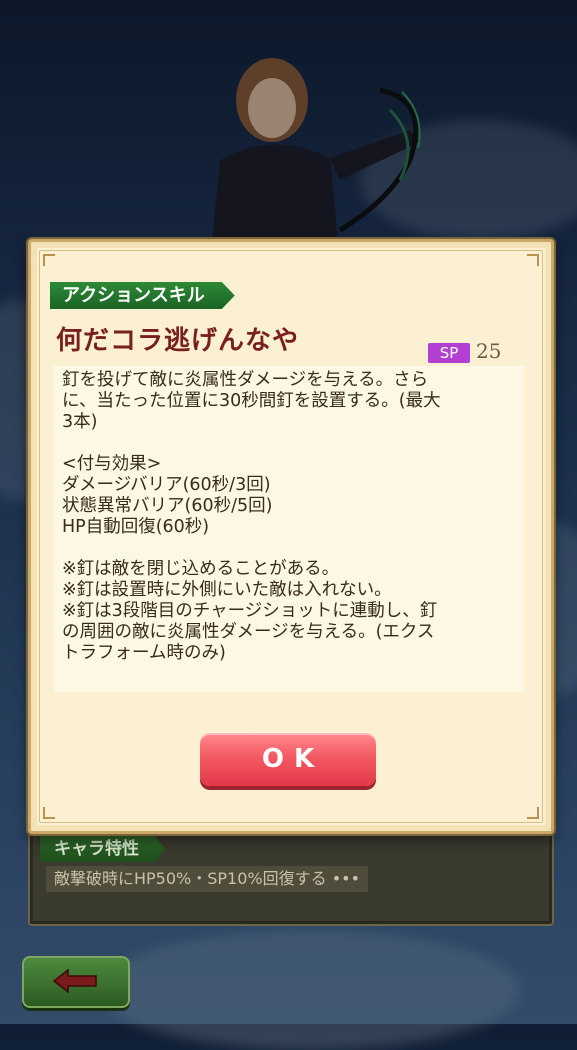  What do you see at coordinates (207, 879) in the screenshot?
I see `trait-description: 敵撃破時にHP50%・SP10%回復する •••` at bounding box center [207, 879].